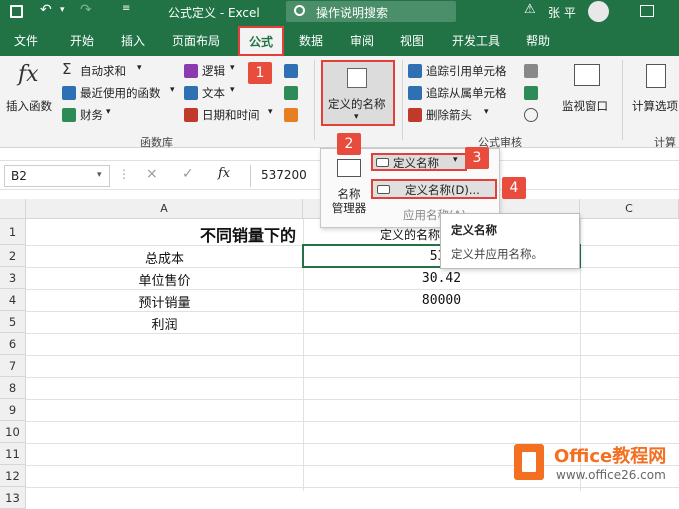  Describe the element at coordinates (352, 13) in the screenshot. I see `search-placeholder: 操作说明搜索` at that location.